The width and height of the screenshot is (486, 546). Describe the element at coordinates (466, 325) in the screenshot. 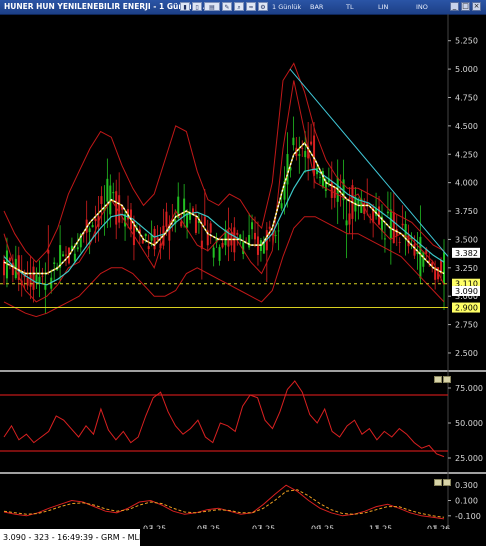

I see `y-tick-label: 2.750` at that location.